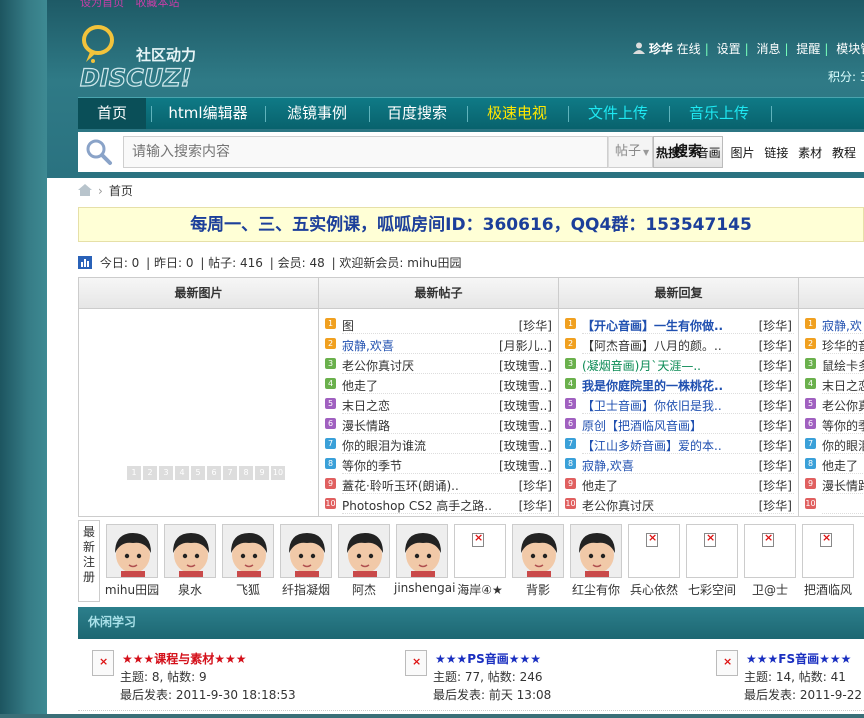  I want to click on nav-fast-tv: 极速电视, so click(517, 113).